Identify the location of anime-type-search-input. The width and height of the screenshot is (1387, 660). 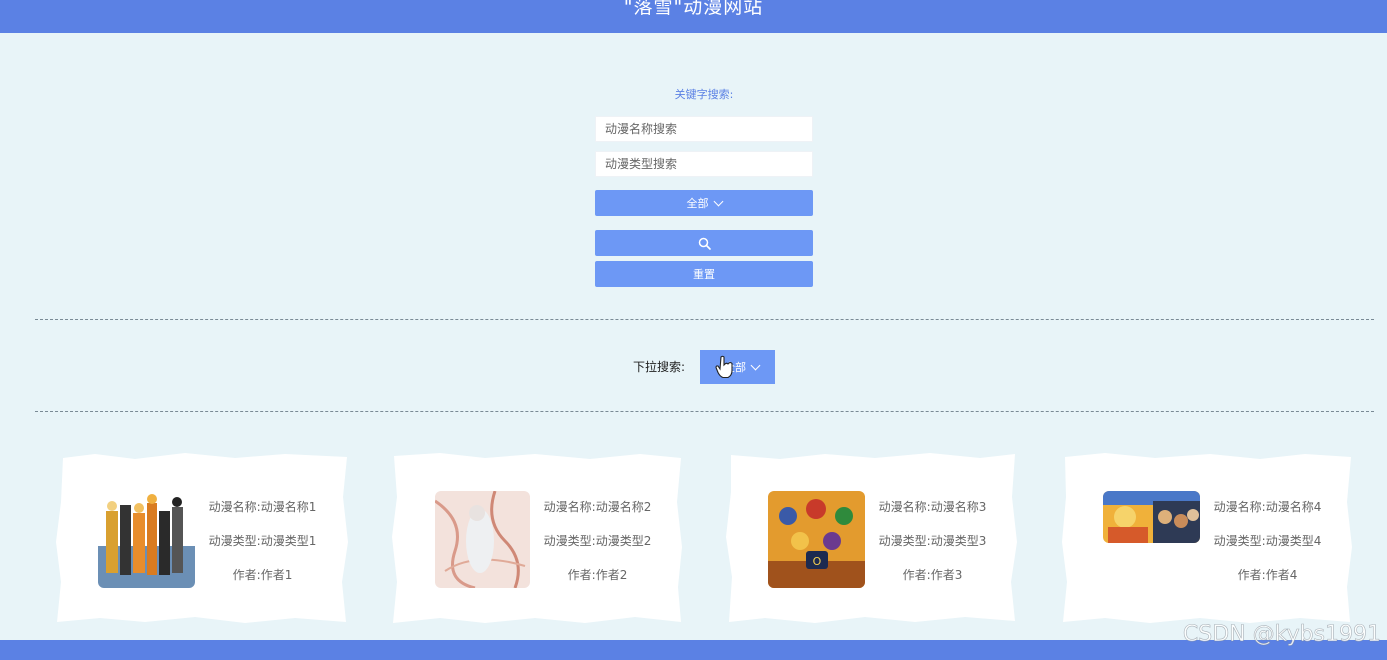
(704, 164).